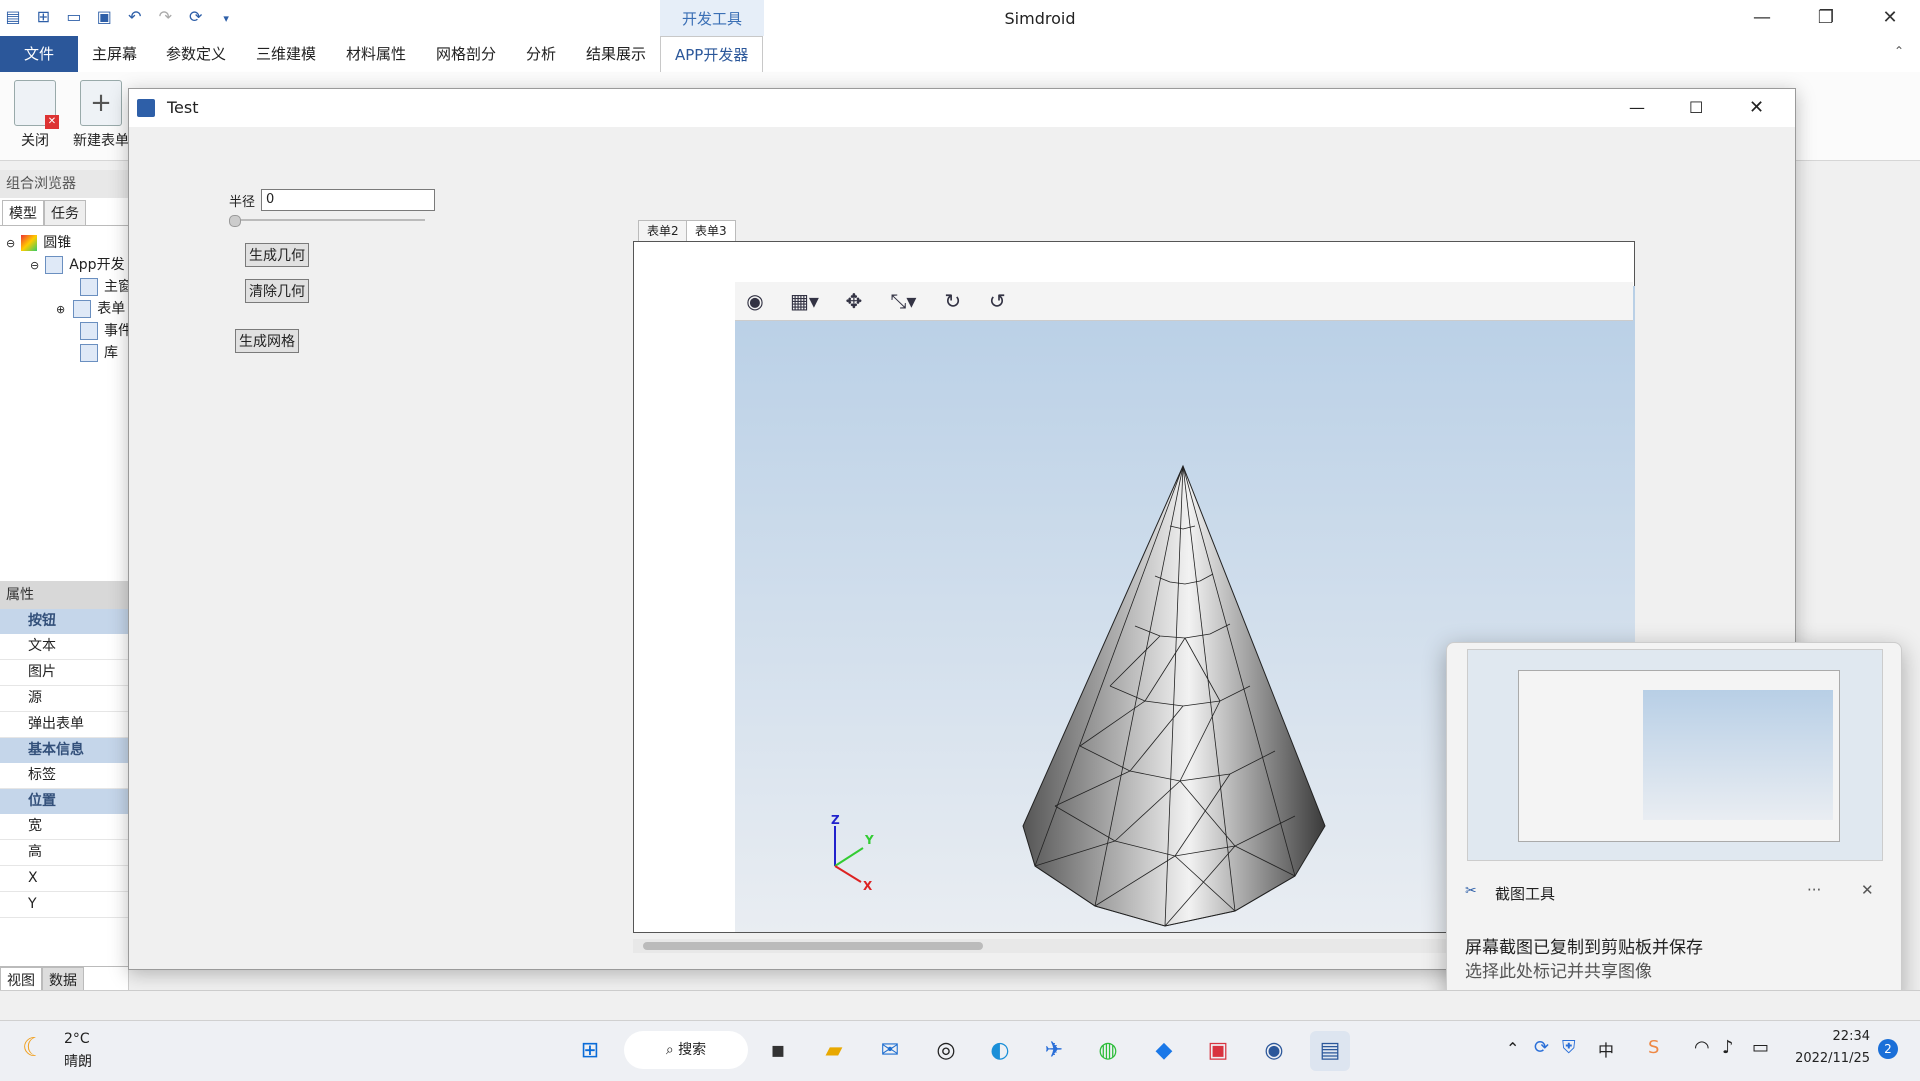 The image size is (1920, 1081). Describe the element at coordinates (38, 242) in the screenshot. I see `tree-item-cone: ⊖ 圆锥` at that location.